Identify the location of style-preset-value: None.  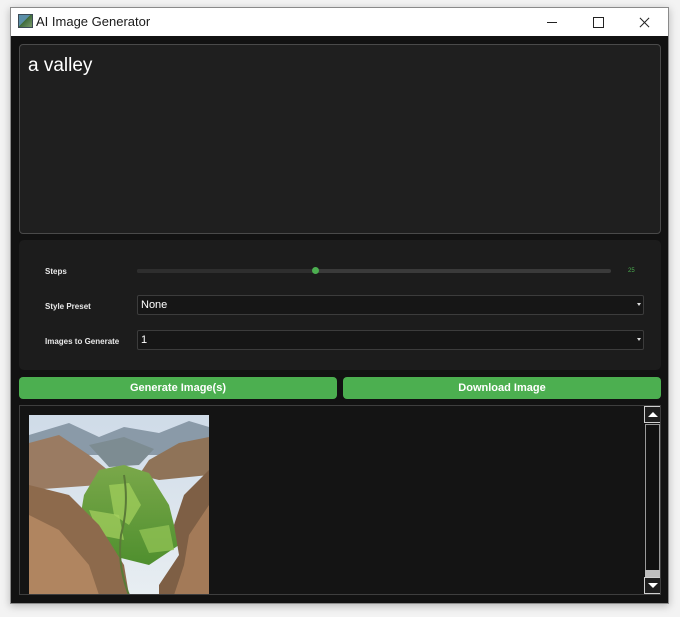
(154, 305).